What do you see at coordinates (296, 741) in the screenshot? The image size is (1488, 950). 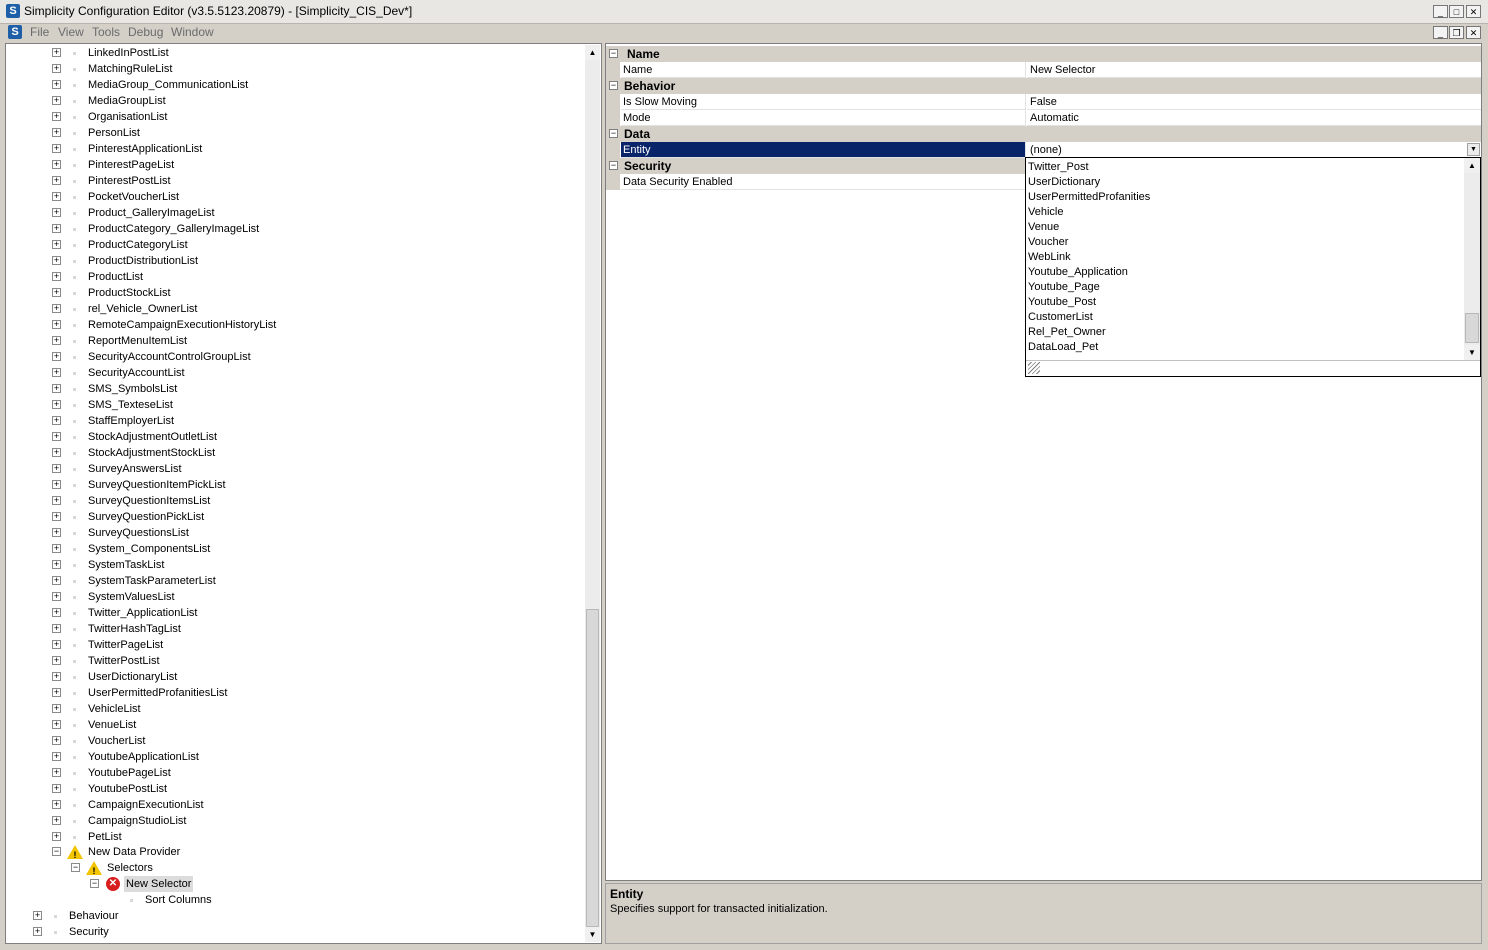 I see `tree-node-list: + VoucherList` at bounding box center [296, 741].